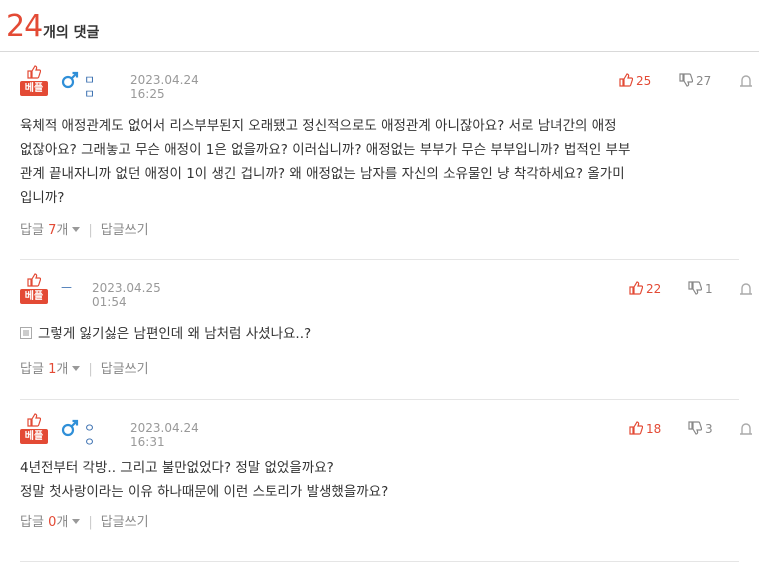  What do you see at coordinates (694, 280) in the screenshot?
I see `comment-votes: 22 1` at bounding box center [694, 280].